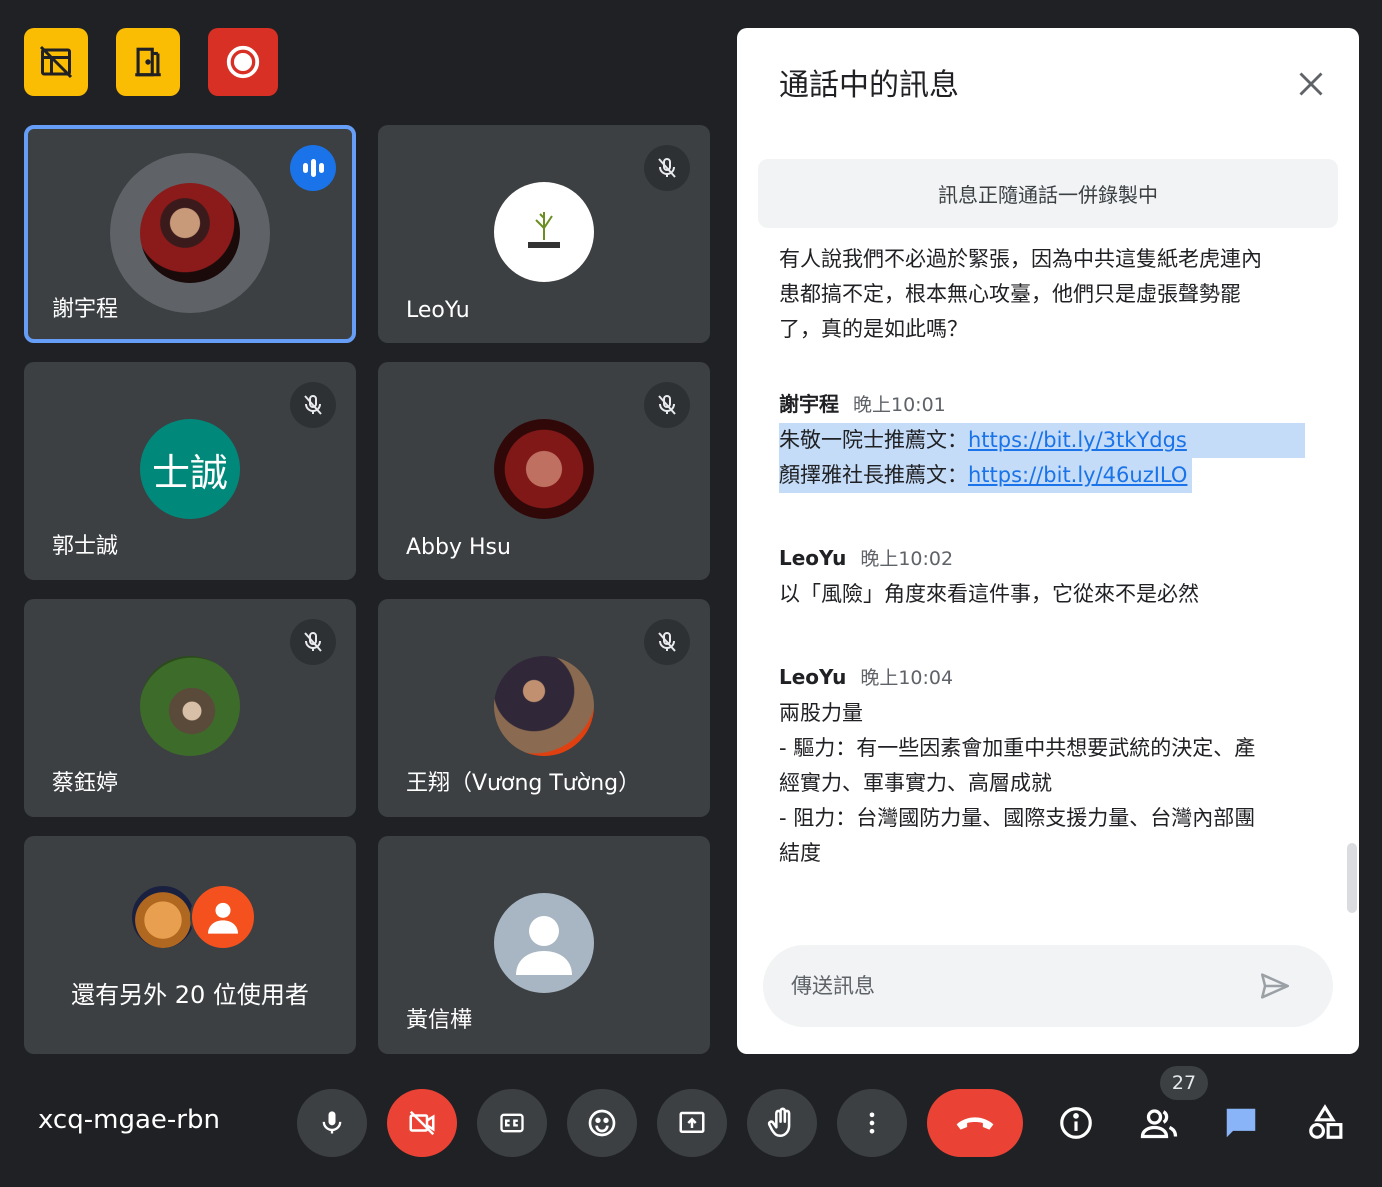 The width and height of the screenshot is (1382, 1187). I want to click on captions-button, so click(512, 1123).